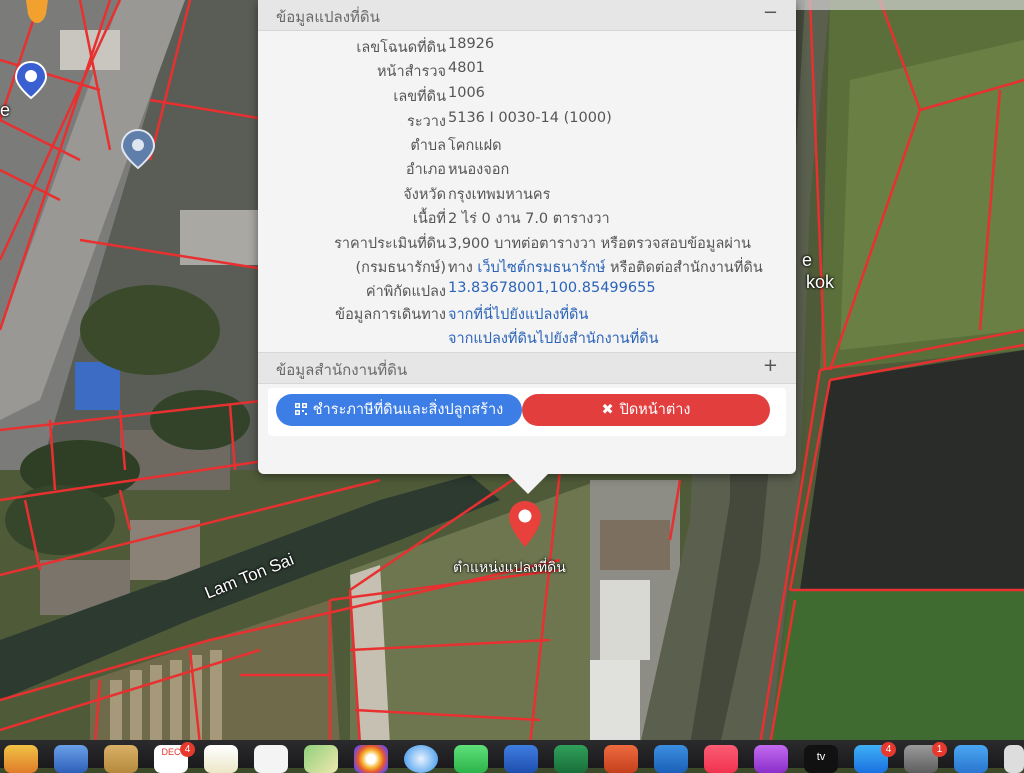 The height and width of the screenshot is (773, 1024). Describe the element at coordinates (457, 170) in the screenshot. I see `field-district: อำเภอ หนองจอก` at that location.